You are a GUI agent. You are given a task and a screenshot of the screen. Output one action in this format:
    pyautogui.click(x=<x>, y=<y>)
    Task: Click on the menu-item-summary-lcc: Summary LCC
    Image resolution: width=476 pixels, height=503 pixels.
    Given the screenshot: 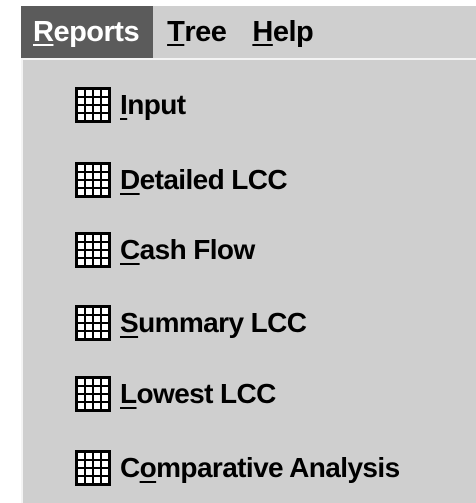 What is the action you would take?
    pyautogui.click(x=191, y=323)
    